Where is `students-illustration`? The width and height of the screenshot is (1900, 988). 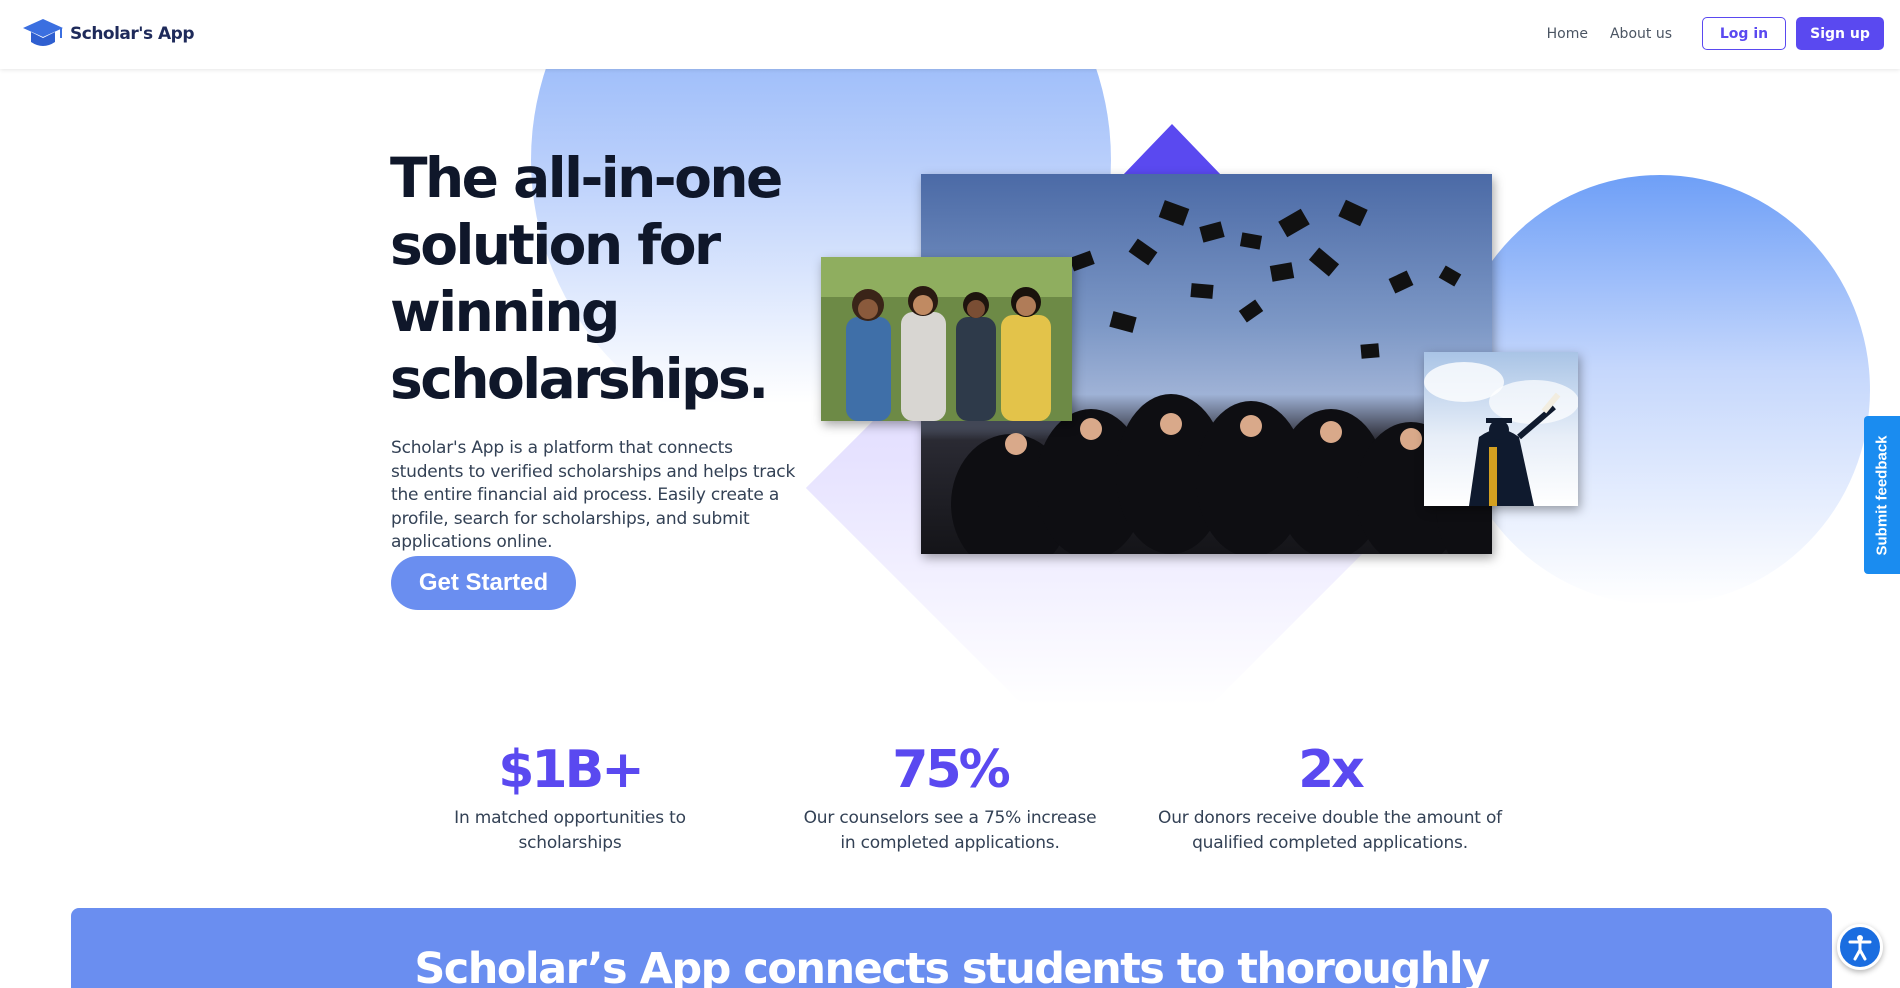
students-illustration is located at coordinates (946, 339).